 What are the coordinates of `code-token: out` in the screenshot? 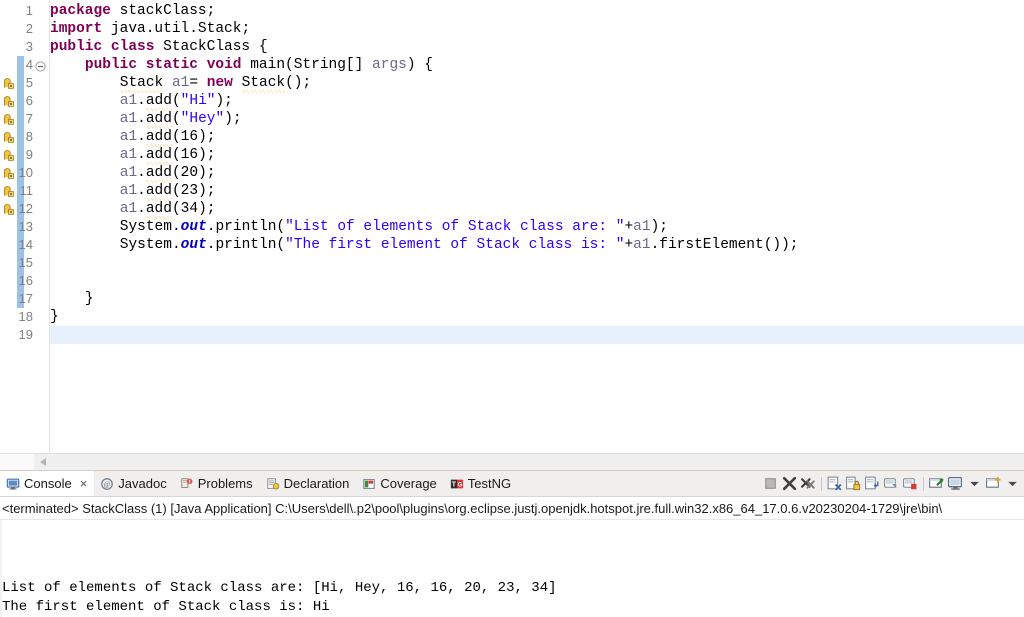 It's located at (193, 227).